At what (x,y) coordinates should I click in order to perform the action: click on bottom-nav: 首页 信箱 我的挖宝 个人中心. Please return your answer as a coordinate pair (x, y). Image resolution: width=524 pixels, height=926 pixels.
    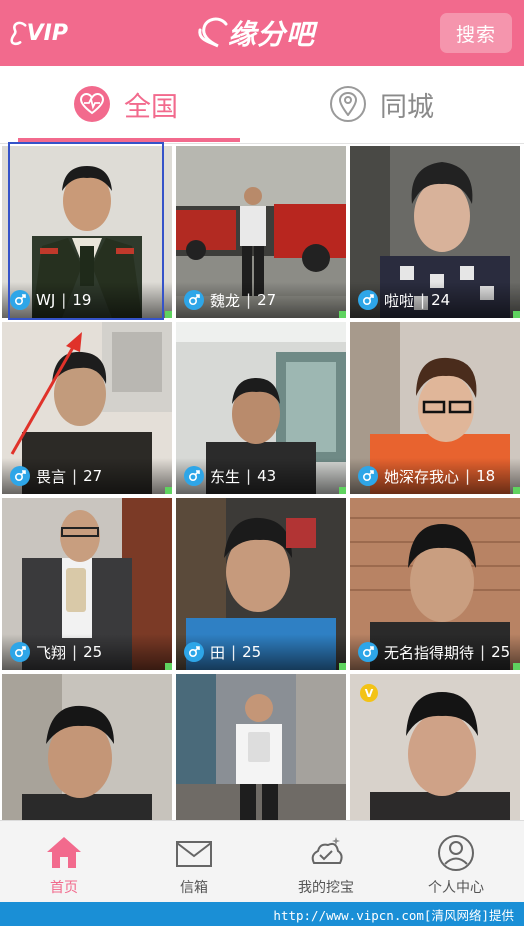
    Looking at the image, I should click on (262, 861).